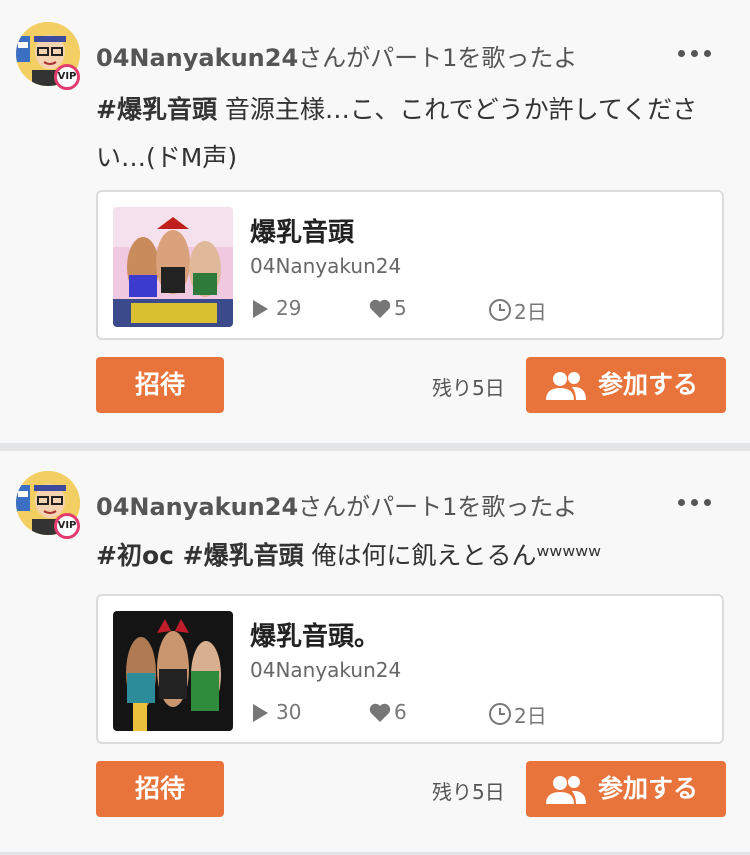 The height and width of the screenshot is (855, 750). Describe the element at coordinates (302, 233) in the screenshot. I see `song-title: 爆乳音頭` at that location.